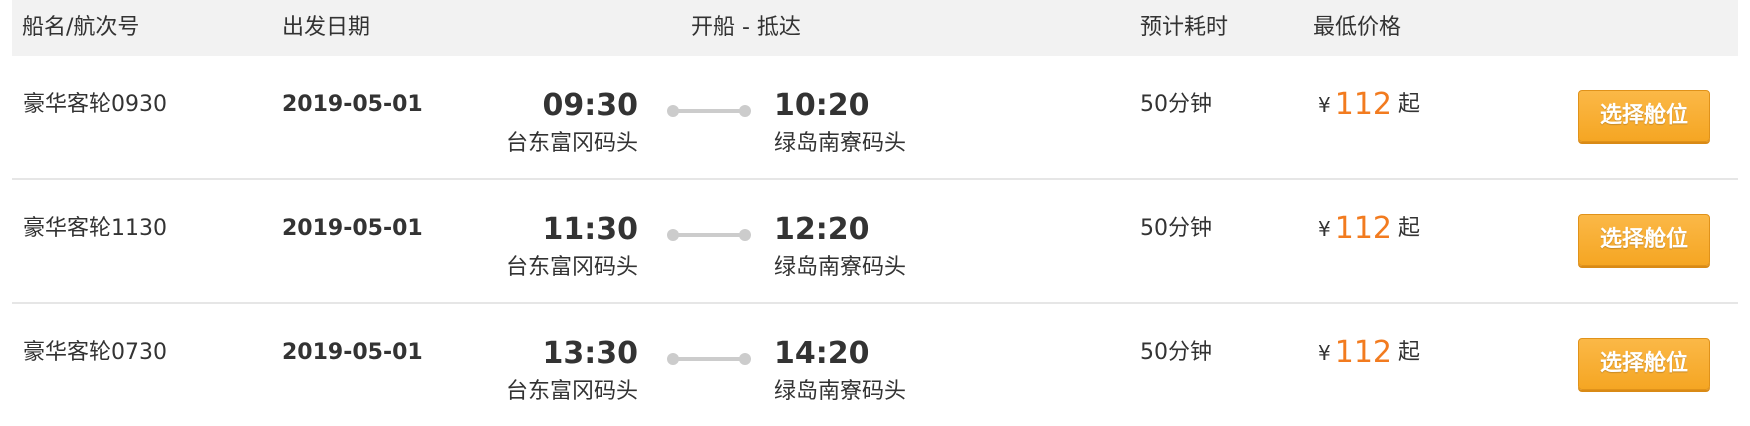  What do you see at coordinates (822, 229) in the screenshot?
I see `arrival-time: 12:20` at bounding box center [822, 229].